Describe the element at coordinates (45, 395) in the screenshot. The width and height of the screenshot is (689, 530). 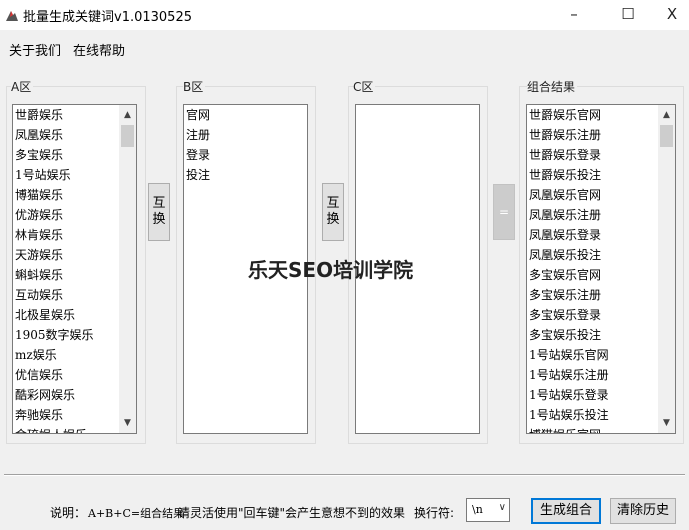
I see `list-line: 酷彩网娱乐` at that location.